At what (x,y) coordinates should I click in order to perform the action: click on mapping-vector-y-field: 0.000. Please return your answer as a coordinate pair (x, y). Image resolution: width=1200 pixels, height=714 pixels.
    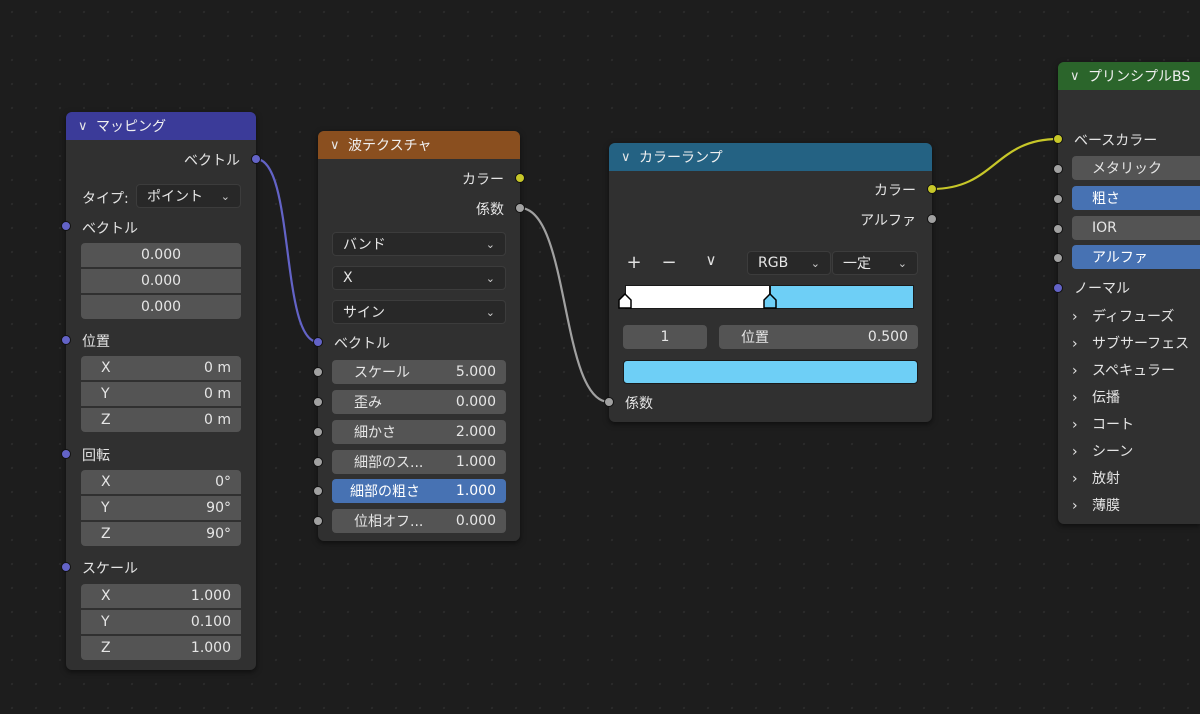
    Looking at the image, I should click on (161, 281).